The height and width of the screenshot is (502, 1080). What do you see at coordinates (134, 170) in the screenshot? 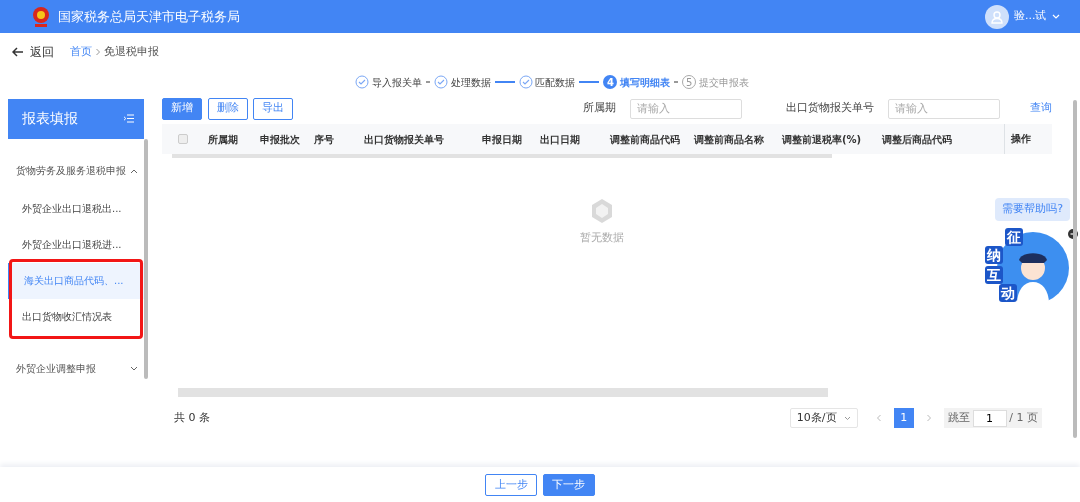
I see `chevron-up-icon` at bounding box center [134, 170].